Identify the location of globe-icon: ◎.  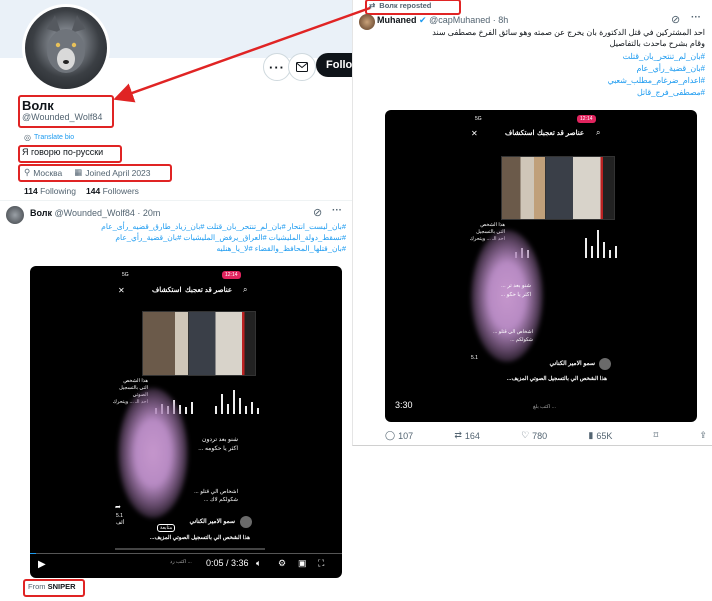
(27, 137).